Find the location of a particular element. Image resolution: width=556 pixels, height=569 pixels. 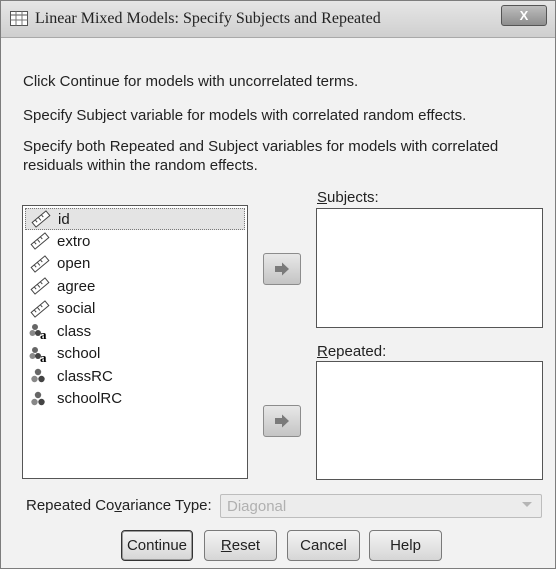

variable-name: extro is located at coordinates (74, 241).